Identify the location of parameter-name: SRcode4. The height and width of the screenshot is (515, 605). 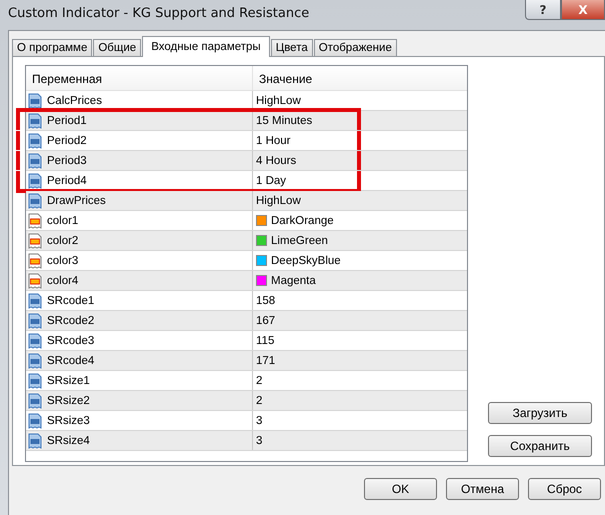
(70, 360).